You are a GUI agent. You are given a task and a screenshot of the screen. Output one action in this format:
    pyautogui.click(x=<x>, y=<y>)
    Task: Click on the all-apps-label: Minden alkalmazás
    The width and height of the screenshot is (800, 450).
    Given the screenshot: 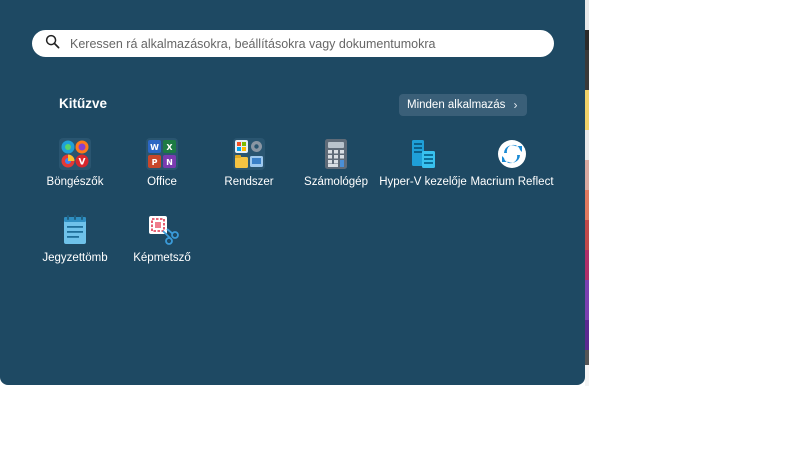 What is the action you would take?
    pyautogui.click(x=456, y=105)
    